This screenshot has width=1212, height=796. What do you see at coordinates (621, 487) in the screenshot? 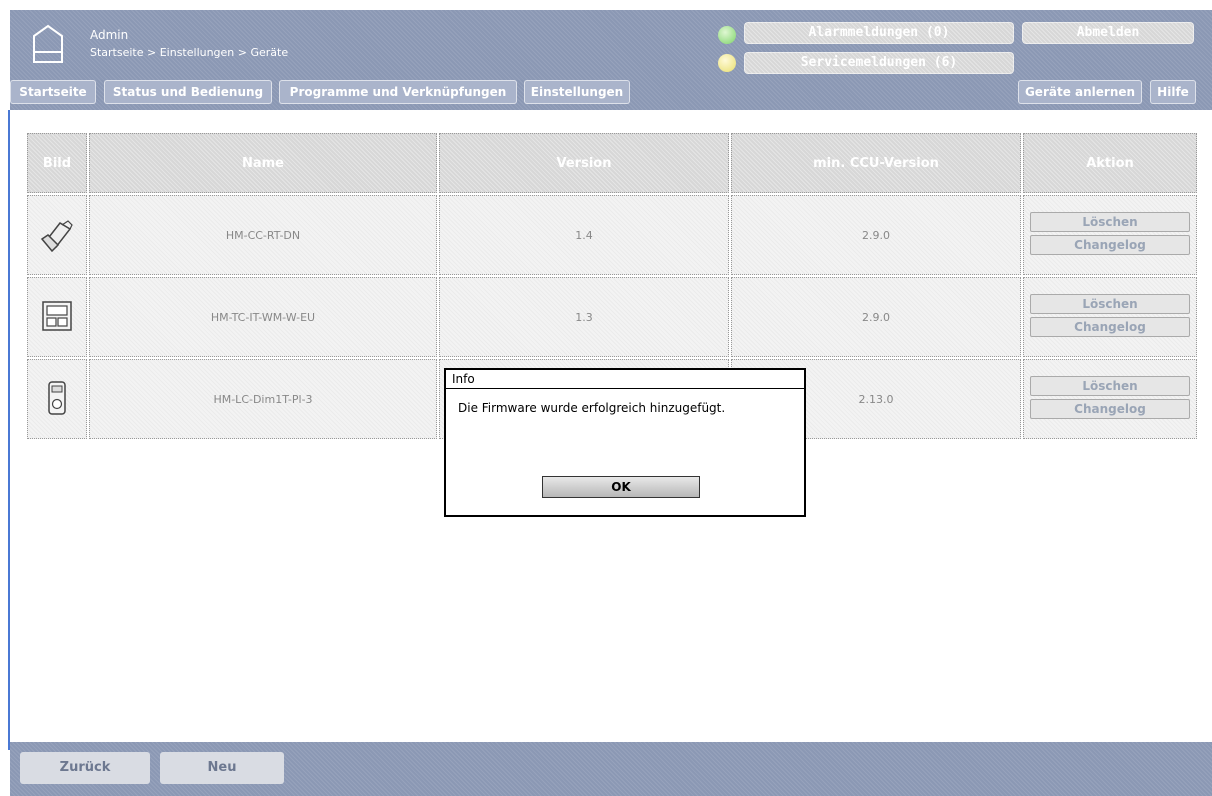
I see `ok-button: OK` at bounding box center [621, 487].